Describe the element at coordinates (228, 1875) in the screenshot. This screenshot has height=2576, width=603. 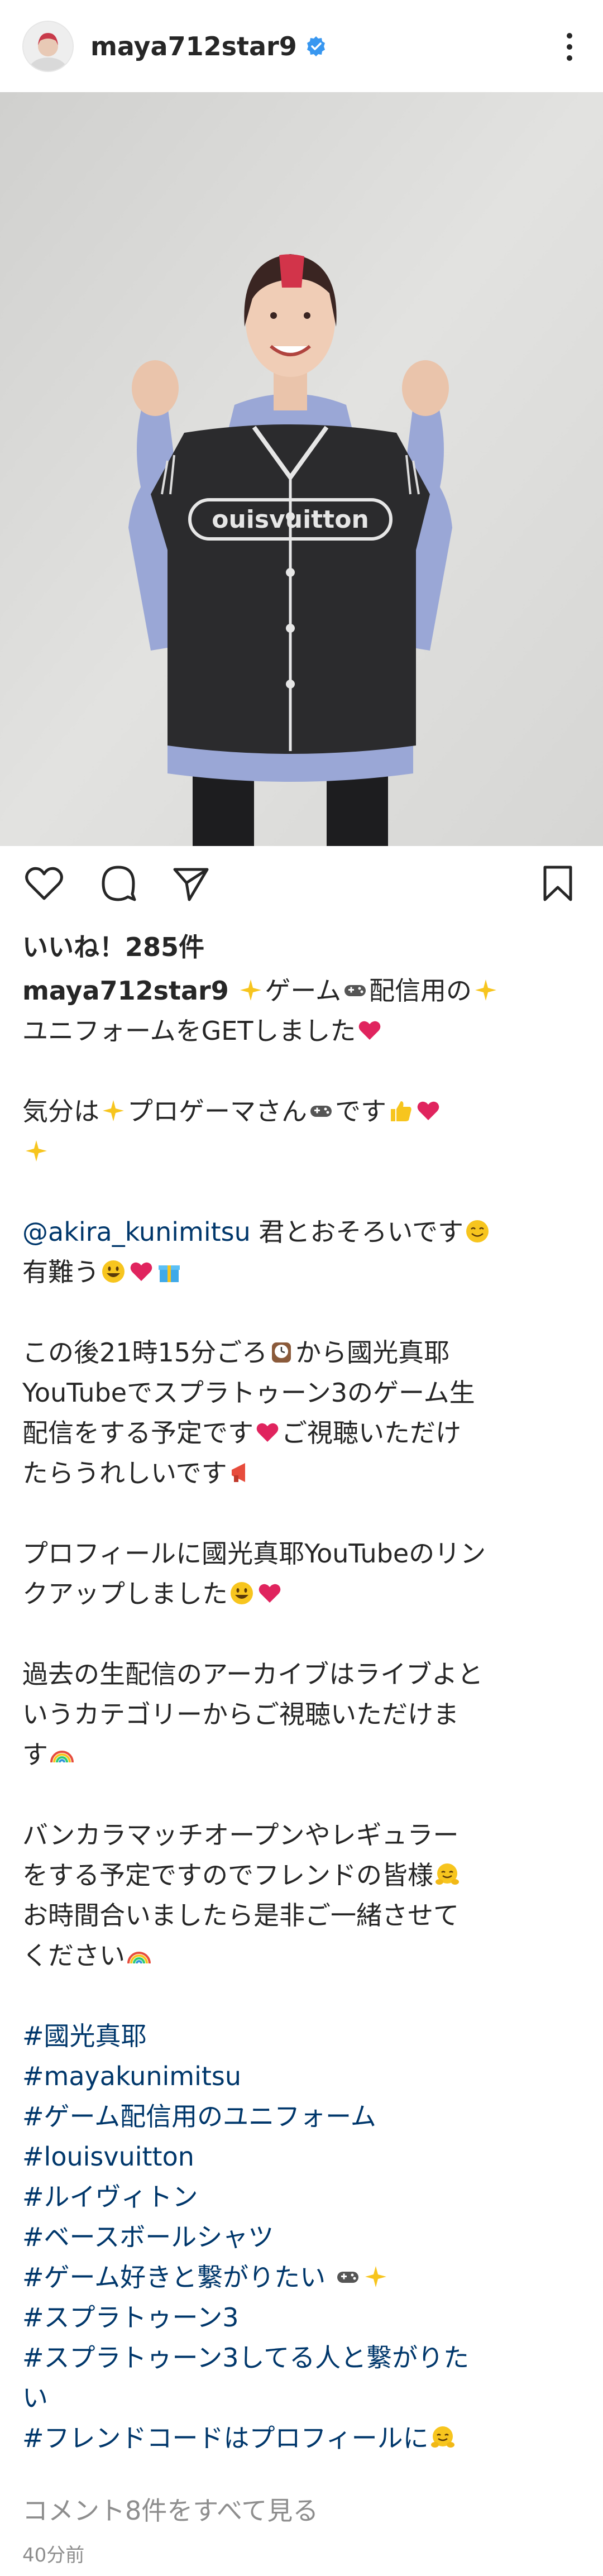
I see `caption-line: をする予定ですのでフレンドの皆様` at that location.